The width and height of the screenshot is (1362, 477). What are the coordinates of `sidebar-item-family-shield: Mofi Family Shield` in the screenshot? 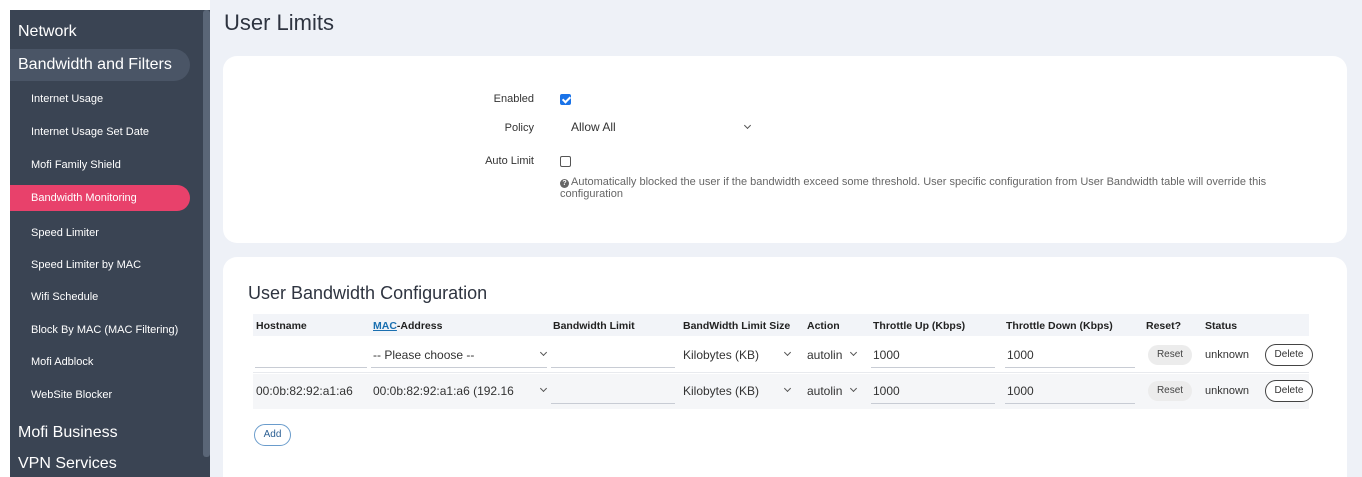 It's located at (100, 165).